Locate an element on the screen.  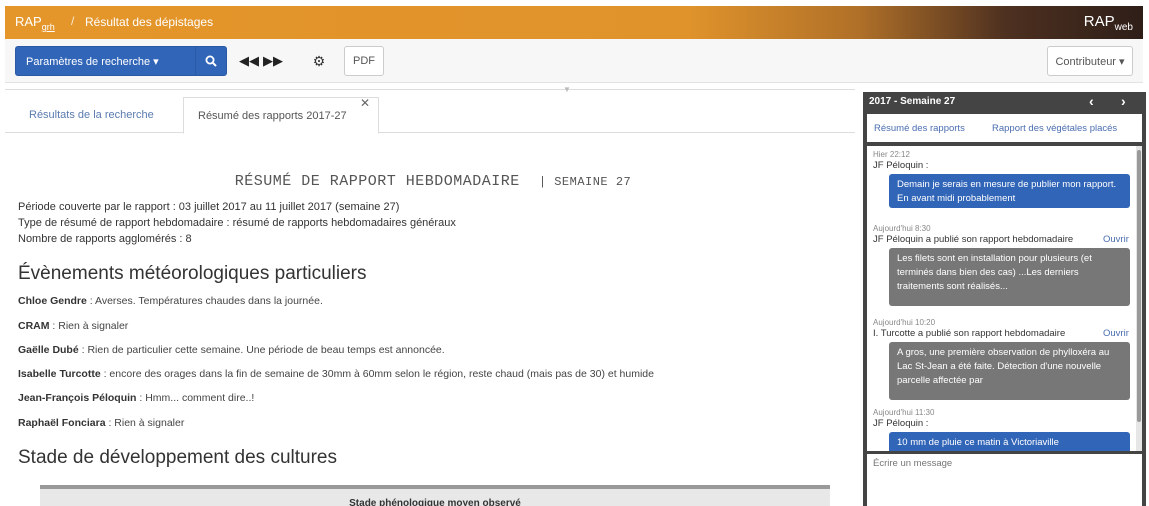
tab-plant-reports: Rapport des végétales placés is located at coordinates (1054, 128).